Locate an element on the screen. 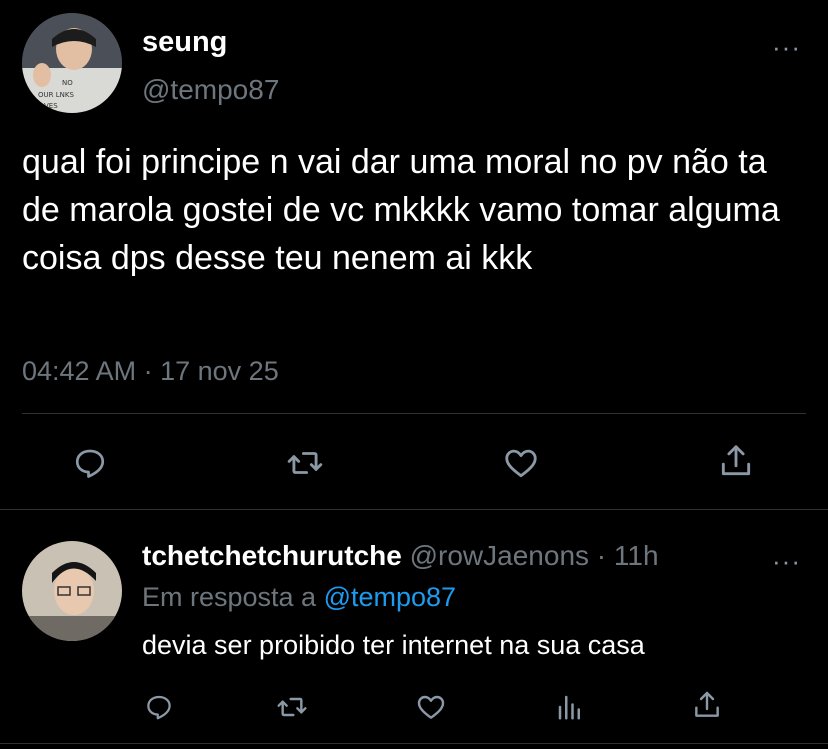 The height and width of the screenshot is (749, 828). reply-share-icon is located at coordinates (707, 705).